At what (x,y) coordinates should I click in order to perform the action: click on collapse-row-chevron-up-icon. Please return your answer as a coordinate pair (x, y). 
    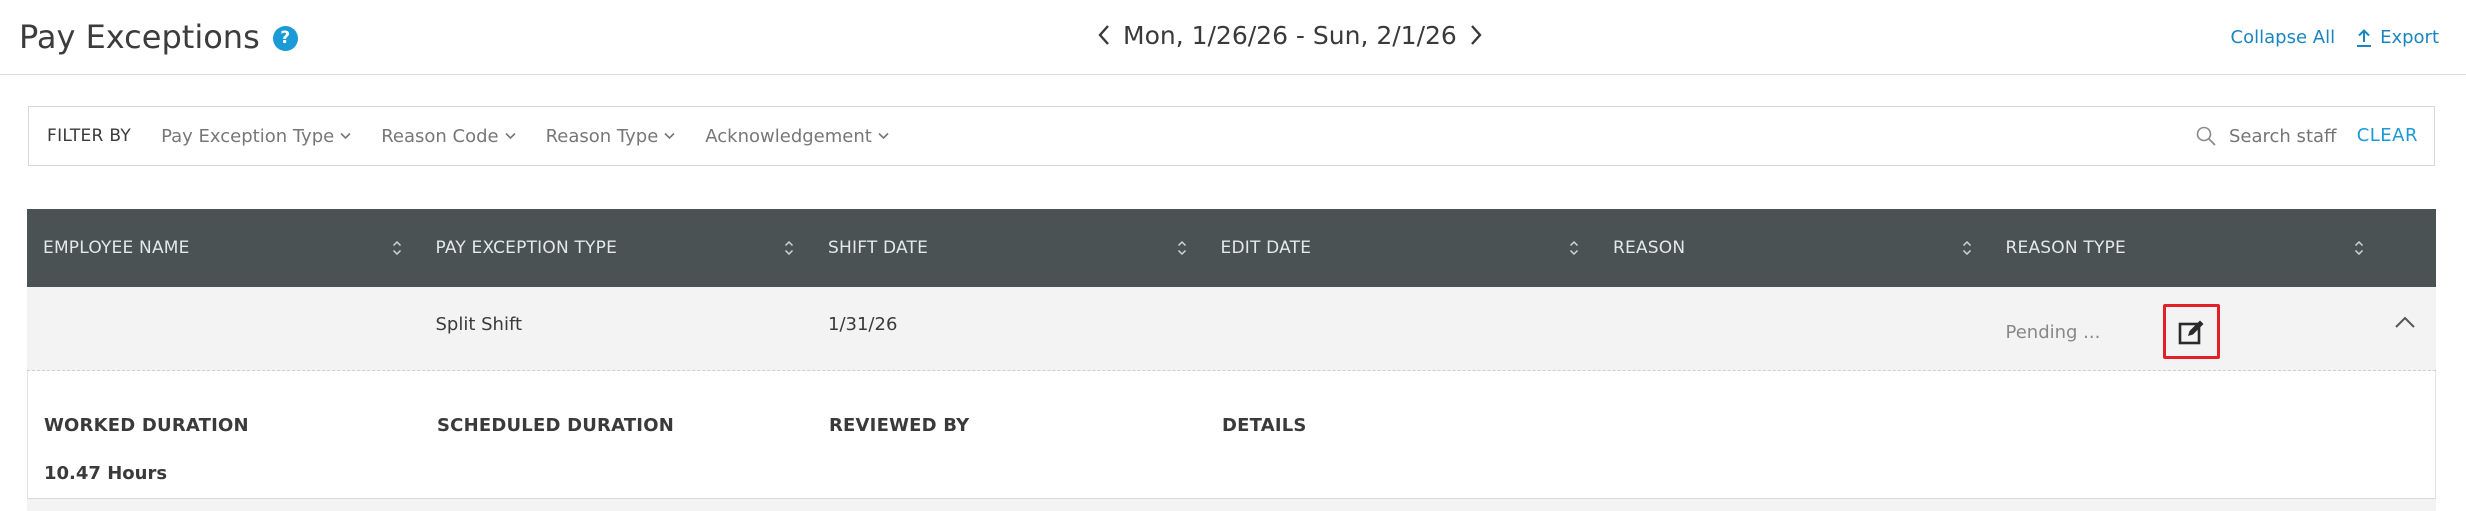
    Looking at the image, I should click on (2405, 323).